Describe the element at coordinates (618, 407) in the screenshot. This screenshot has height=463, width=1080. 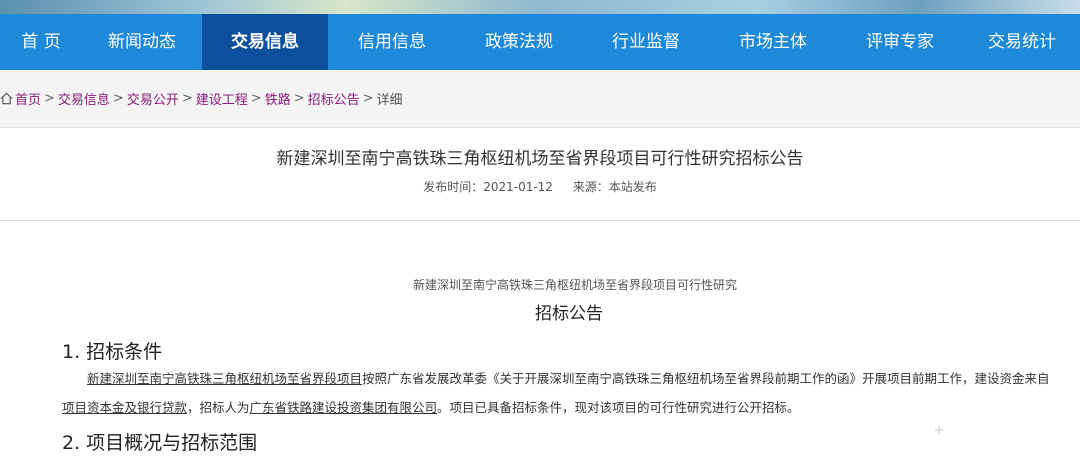
I see `paragraph-text: 。项目已具备招标条件，现对该项目的可行性研究进行公开招标。` at that location.